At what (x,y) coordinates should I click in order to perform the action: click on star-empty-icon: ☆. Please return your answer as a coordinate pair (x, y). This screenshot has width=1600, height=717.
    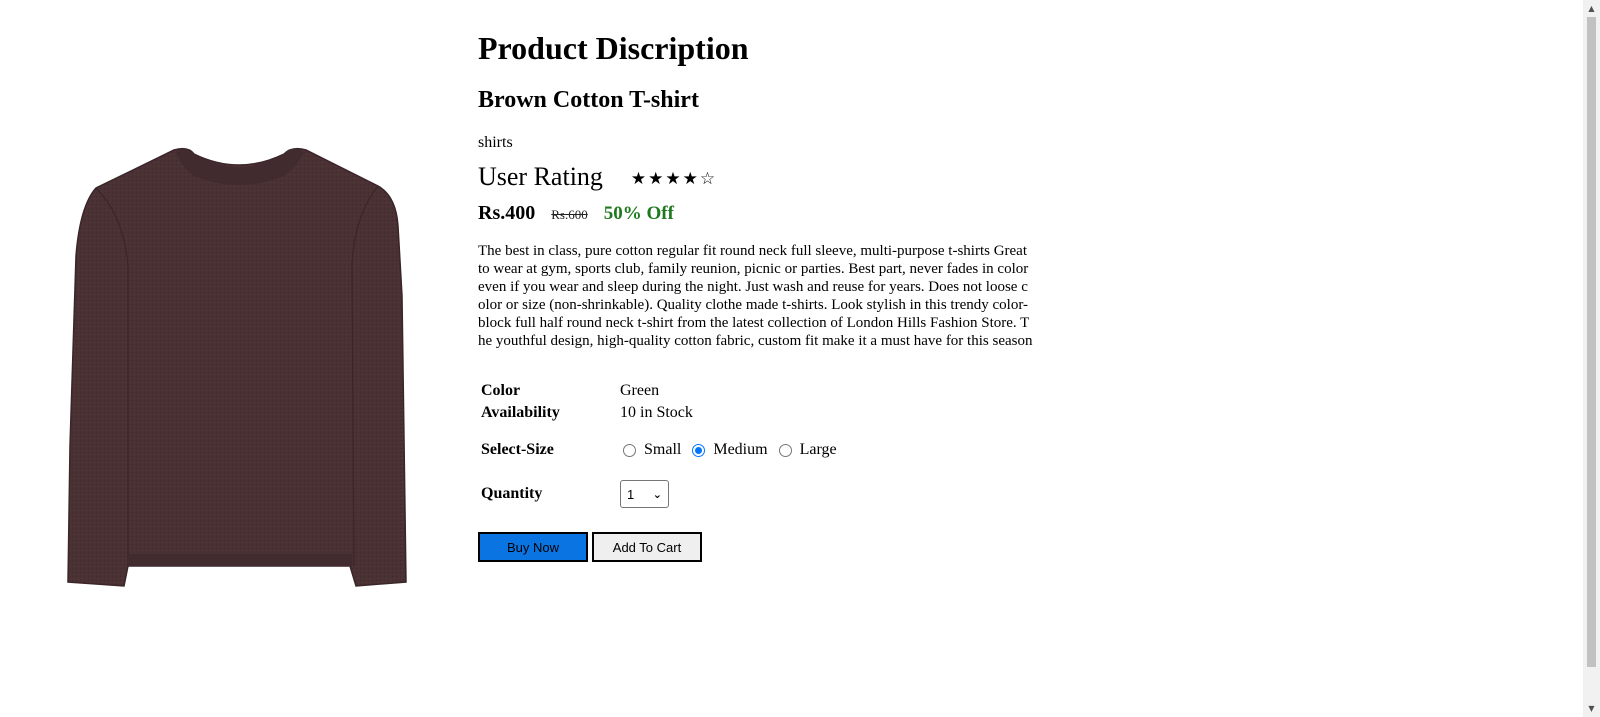
    Looking at the image, I should click on (707, 178).